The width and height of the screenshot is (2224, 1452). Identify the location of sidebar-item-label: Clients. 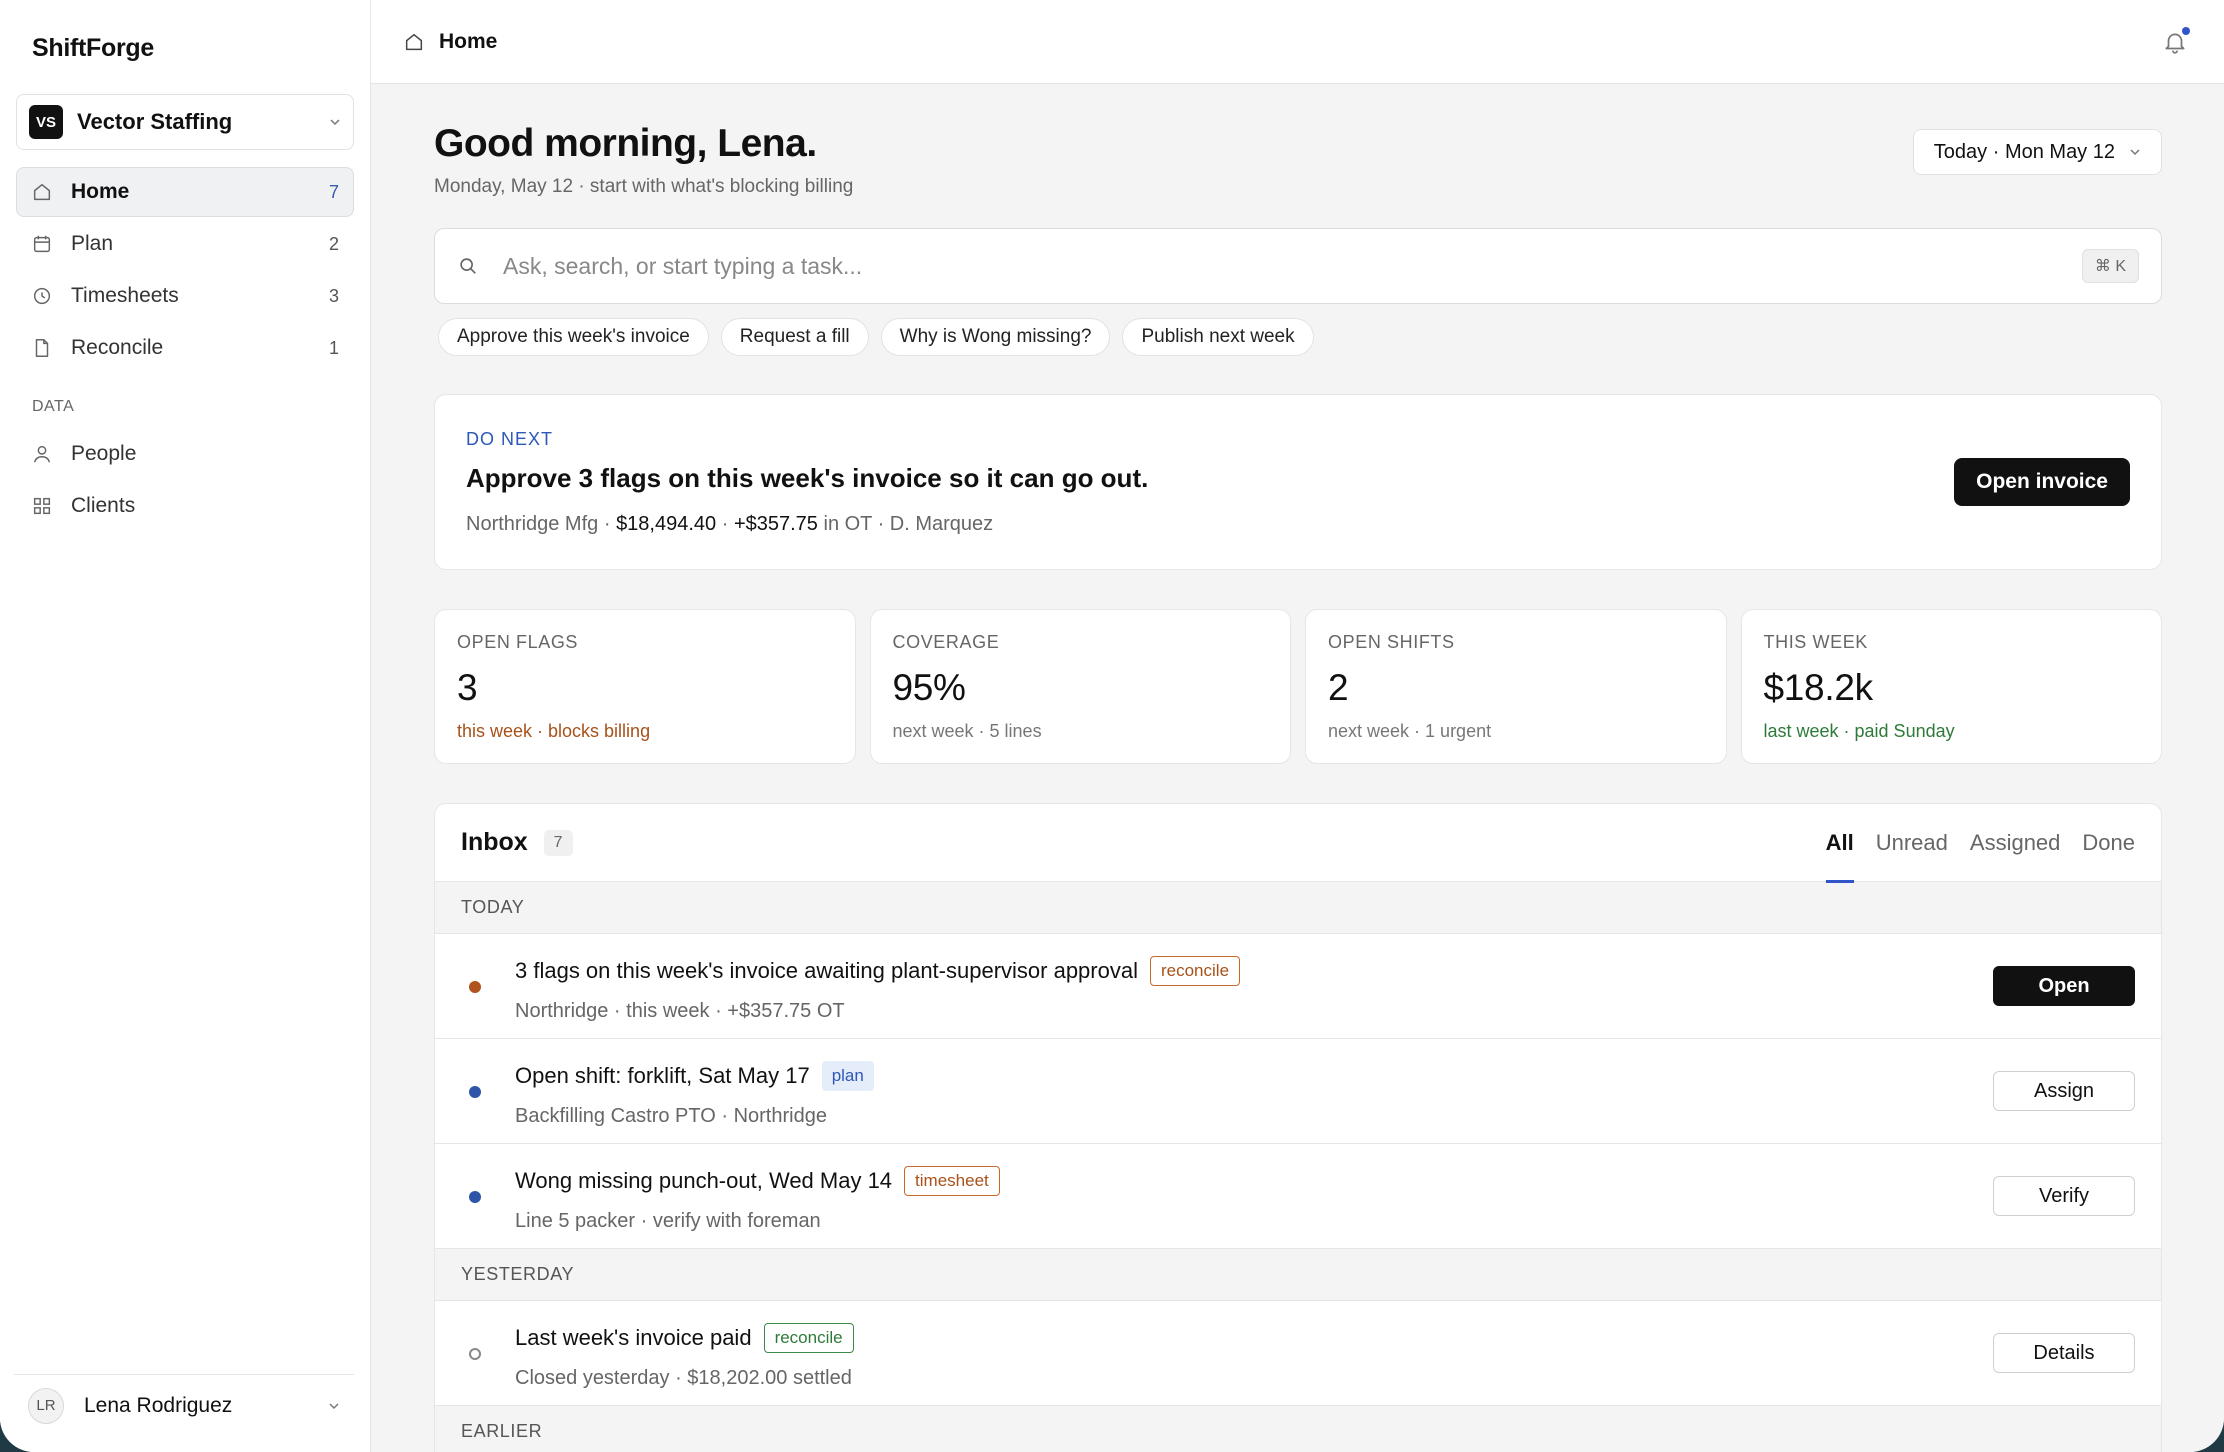
(103, 505).